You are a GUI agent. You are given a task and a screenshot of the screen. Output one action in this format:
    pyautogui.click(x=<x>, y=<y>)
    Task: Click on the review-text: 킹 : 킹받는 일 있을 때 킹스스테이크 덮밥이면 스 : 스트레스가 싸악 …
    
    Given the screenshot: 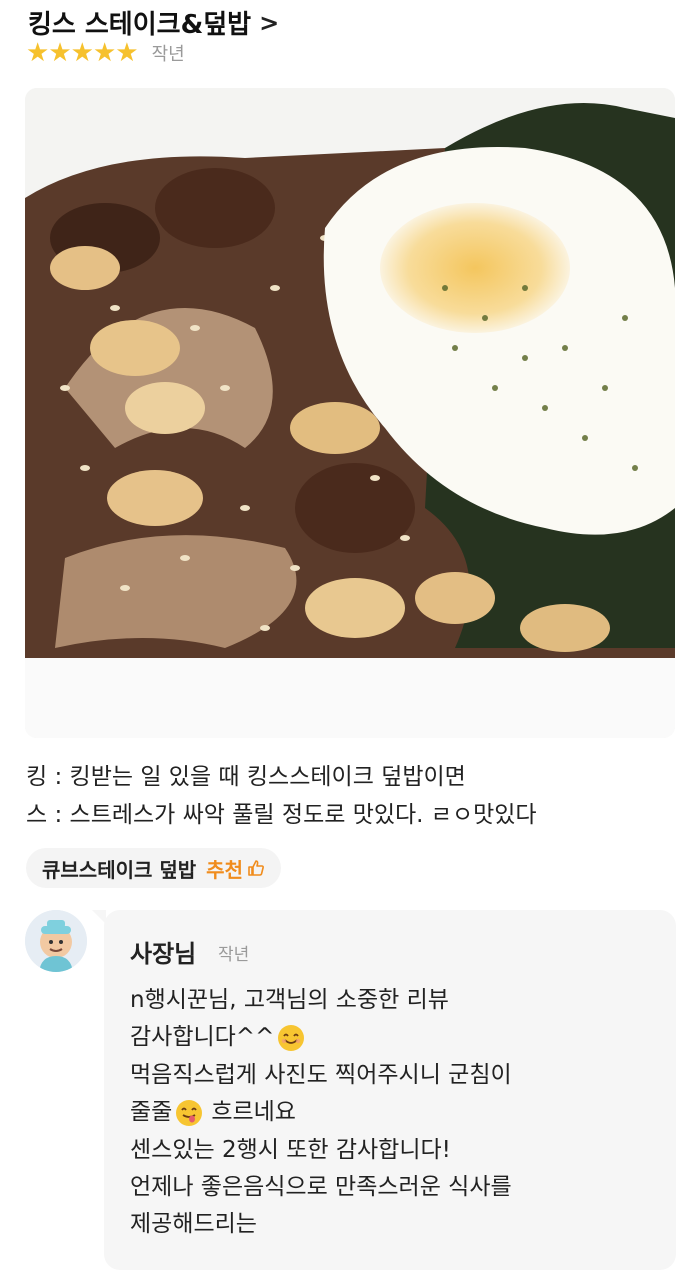 What is the action you would take?
    pyautogui.click(x=281, y=796)
    